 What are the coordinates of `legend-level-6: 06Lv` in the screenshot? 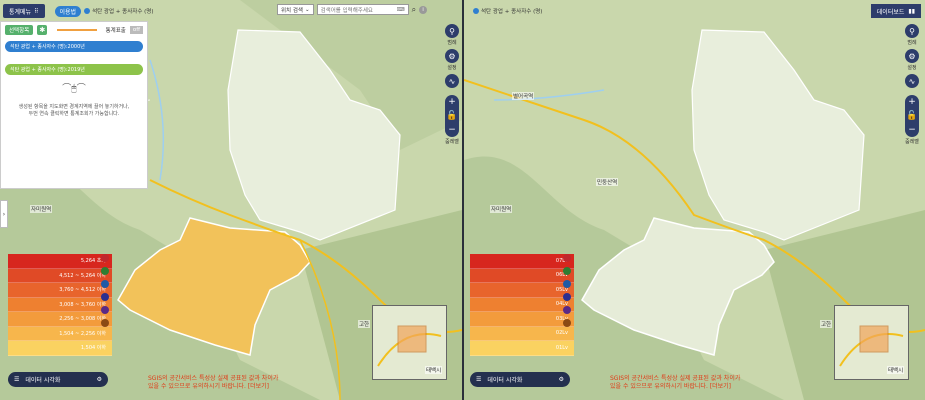 It's located at (522, 275).